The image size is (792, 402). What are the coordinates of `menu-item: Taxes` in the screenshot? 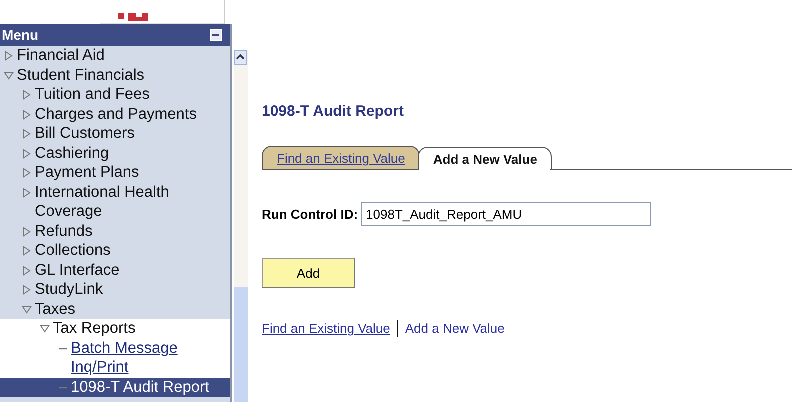 It's located at (115, 309).